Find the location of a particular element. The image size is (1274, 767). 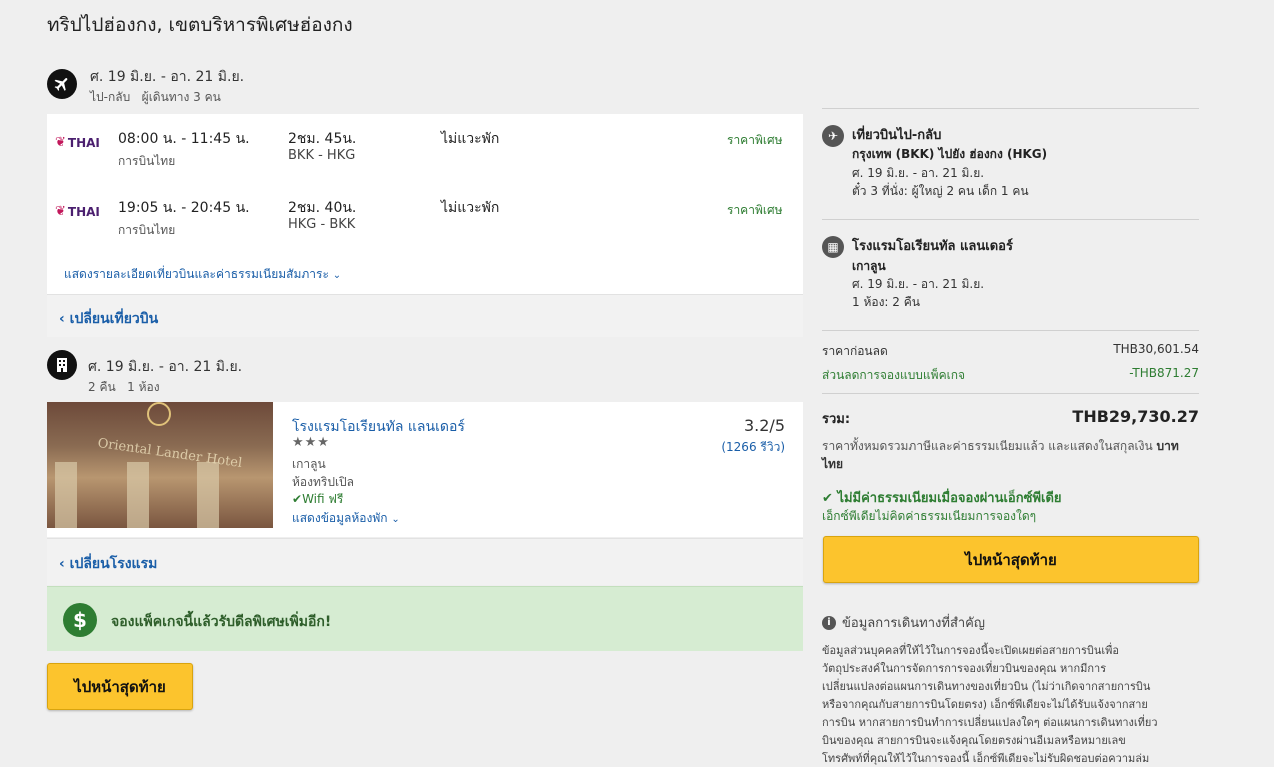

plane-icon: ✈ is located at coordinates (833, 136).